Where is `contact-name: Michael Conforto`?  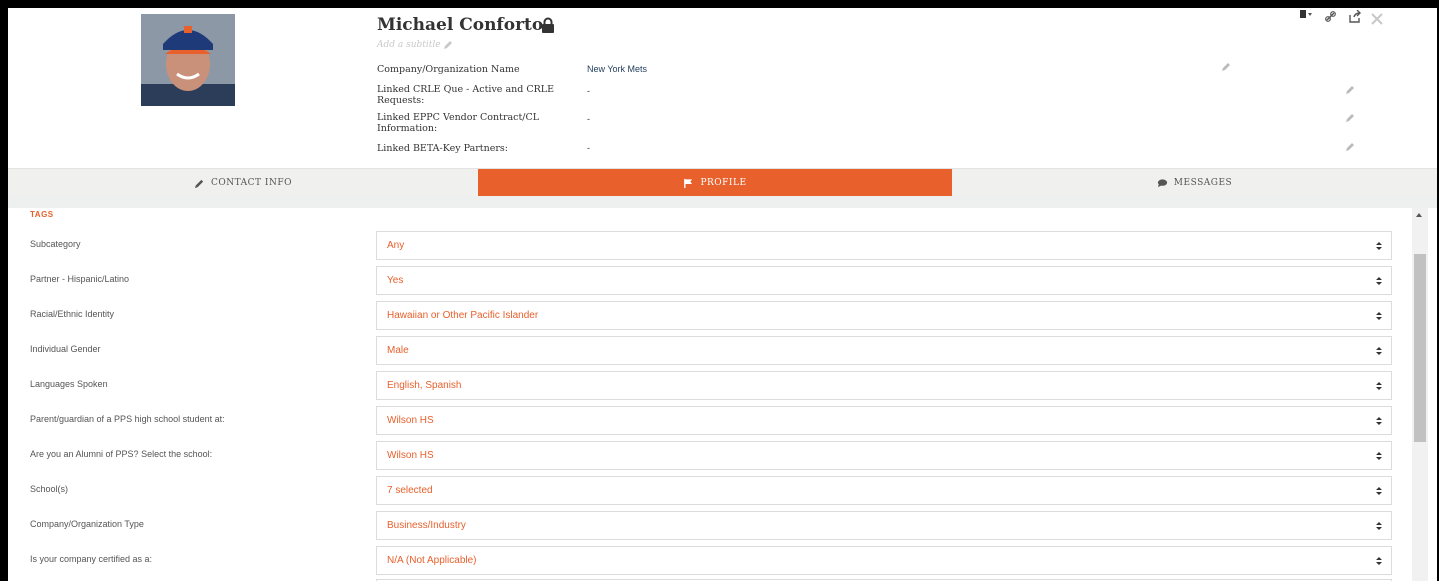 contact-name: Michael Conforto is located at coordinates (460, 25).